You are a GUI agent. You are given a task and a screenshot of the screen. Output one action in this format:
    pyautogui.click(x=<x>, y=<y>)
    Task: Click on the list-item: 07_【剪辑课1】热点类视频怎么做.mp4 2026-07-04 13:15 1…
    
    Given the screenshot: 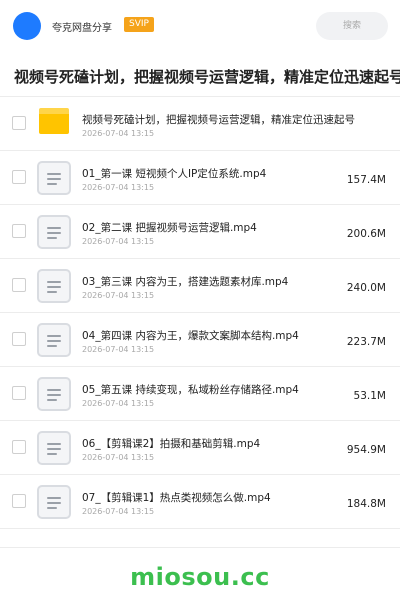 What is the action you would take?
    pyautogui.click(x=200, y=502)
    